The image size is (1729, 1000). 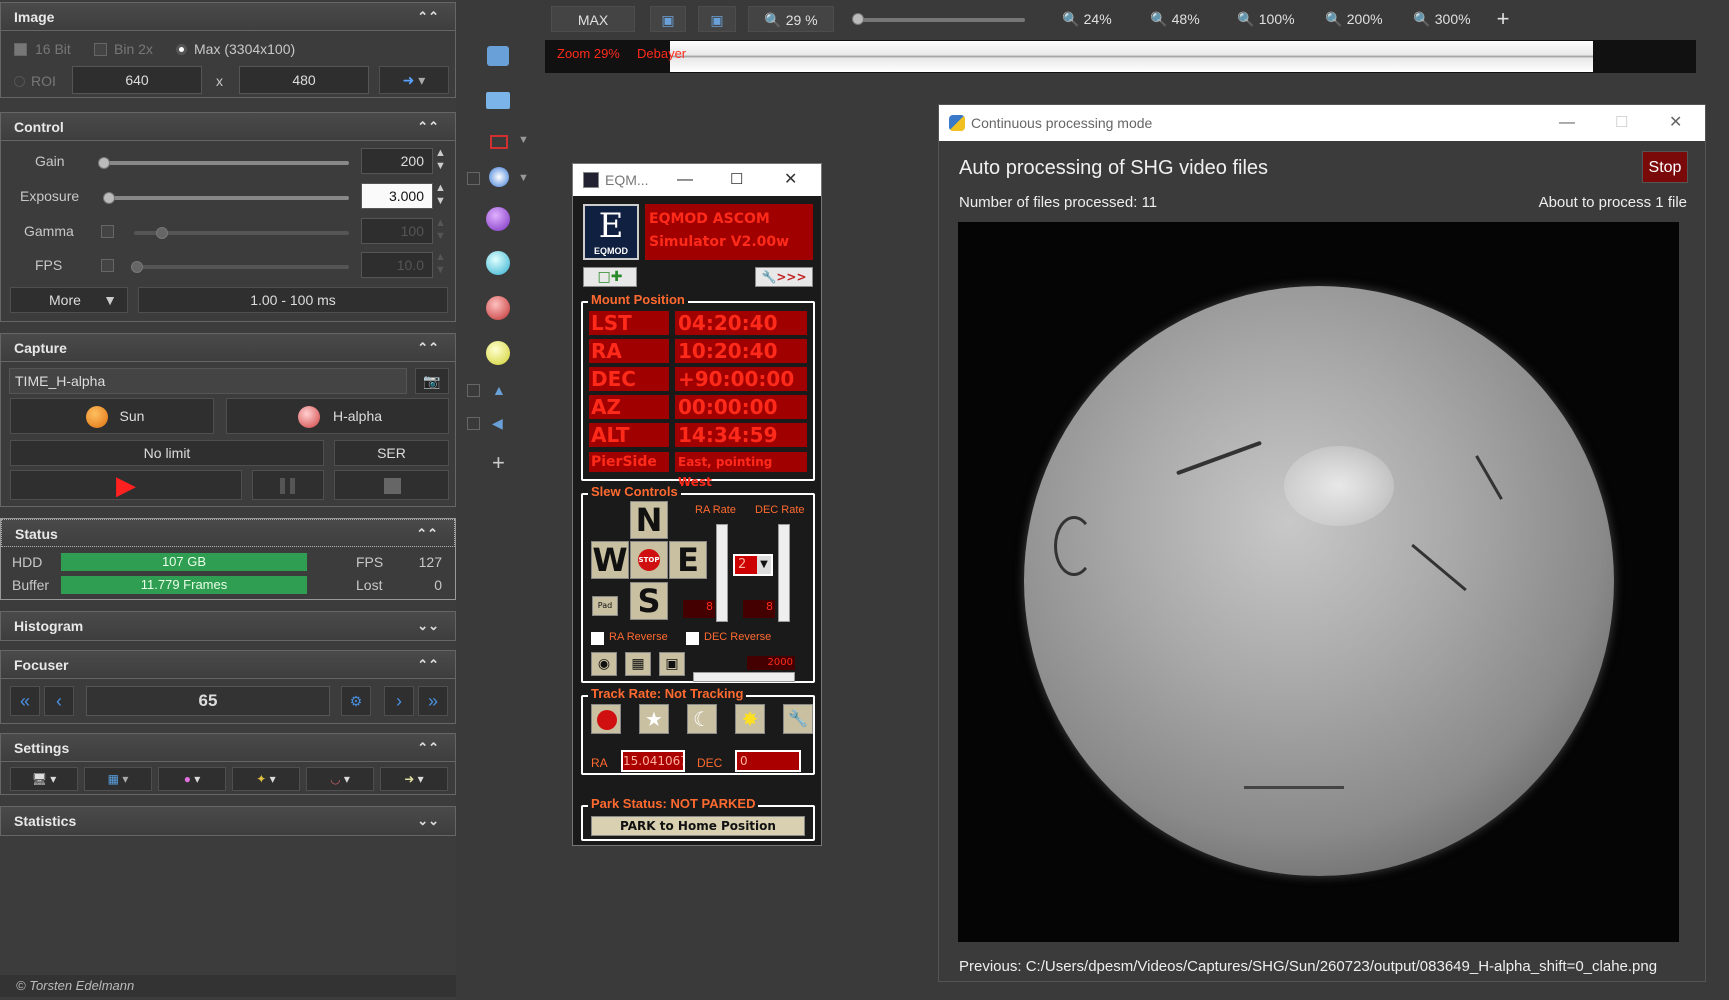 What do you see at coordinates (498, 263) in the screenshot?
I see `cyan-ball-icon` at bounding box center [498, 263].